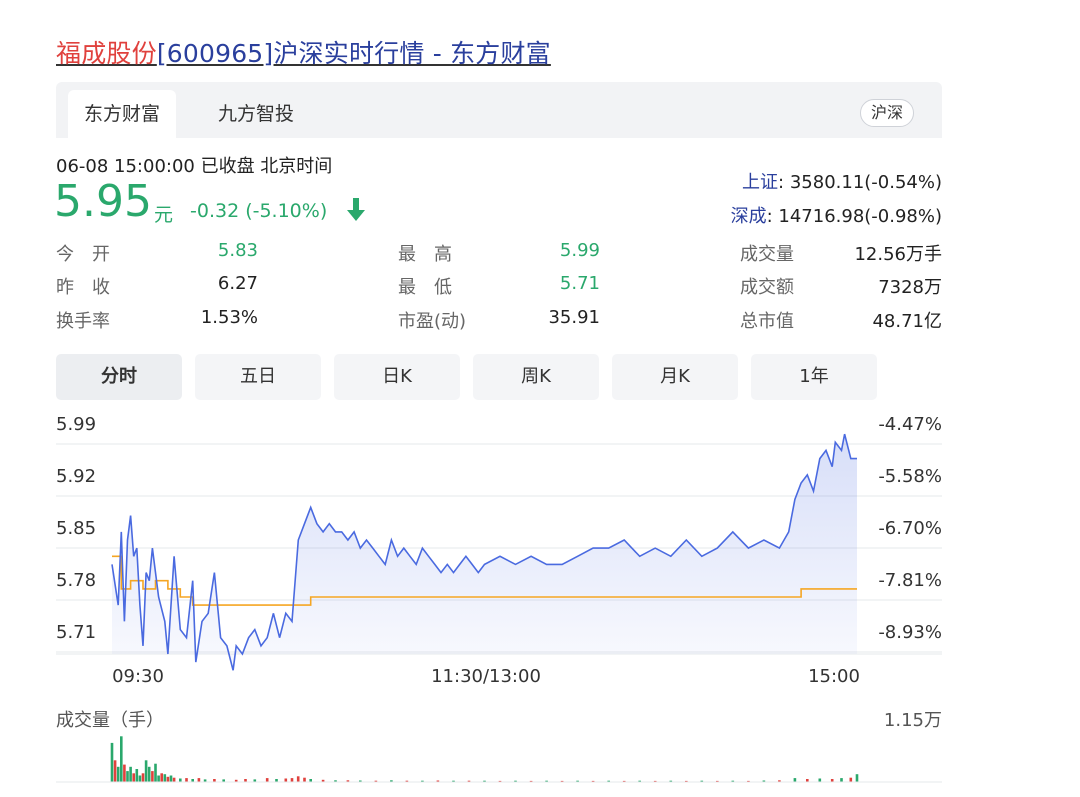 This screenshot has height=797, width=1080. Describe the element at coordinates (834, 676) in the screenshot. I see `x-tick-label: 15:00` at that location.